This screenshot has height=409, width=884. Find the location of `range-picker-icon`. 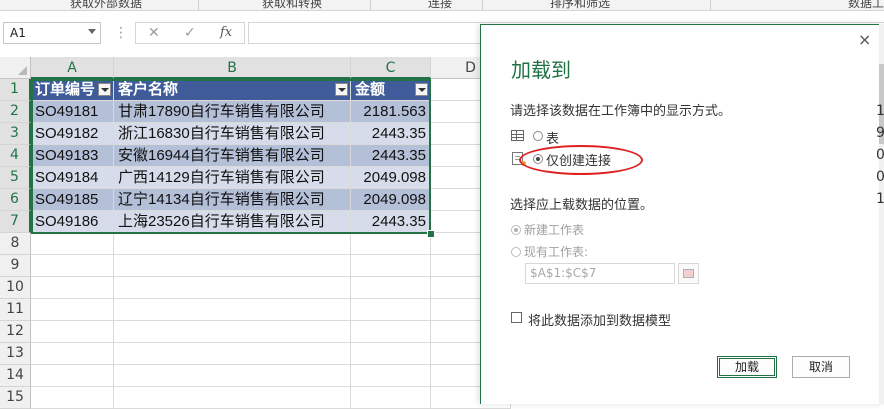

range-picker-icon is located at coordinates (688, 273).